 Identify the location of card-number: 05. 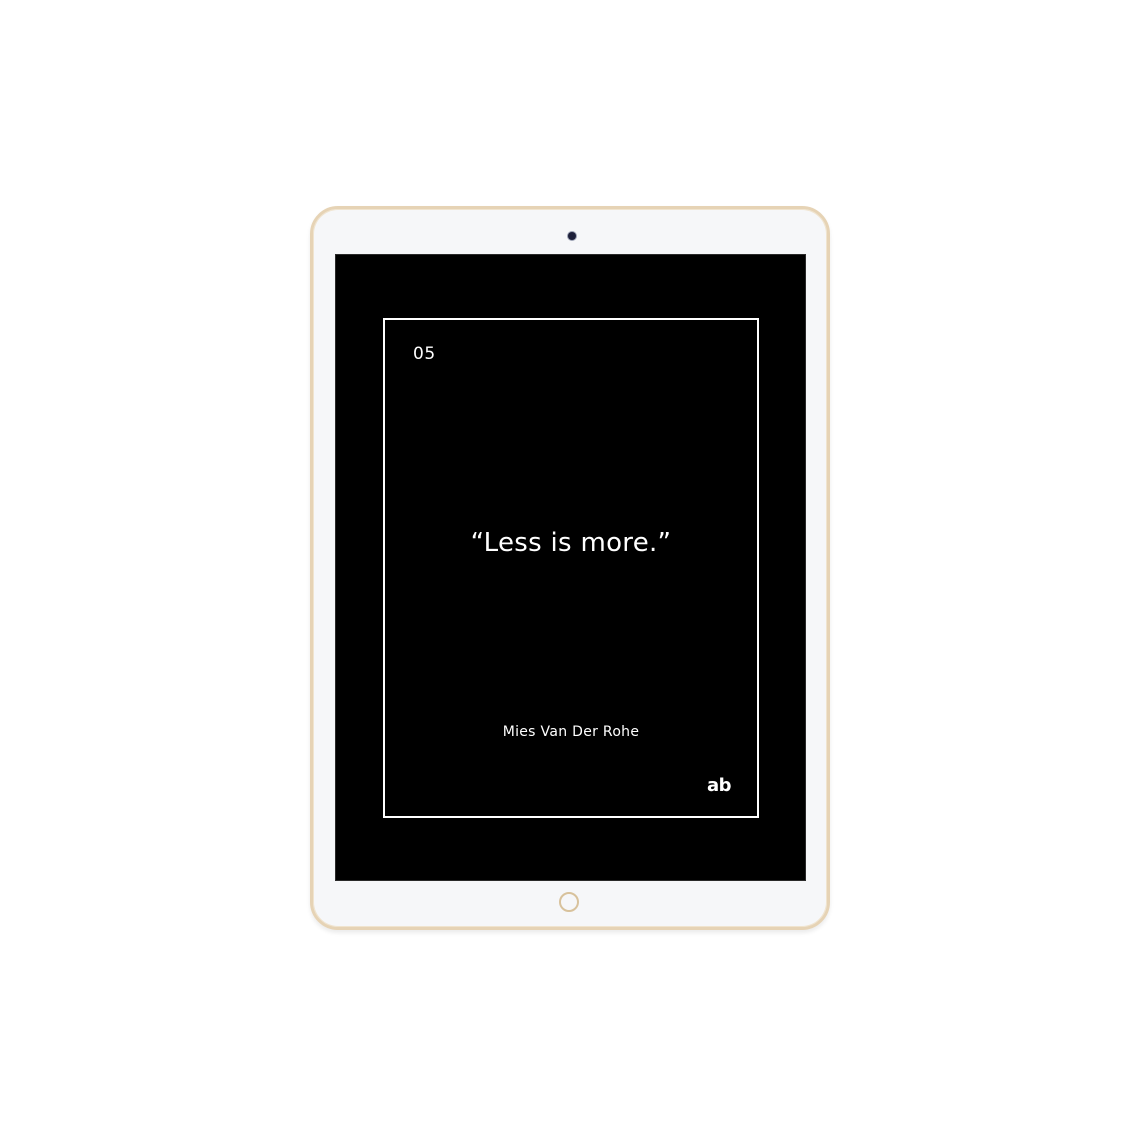
(424, 354).